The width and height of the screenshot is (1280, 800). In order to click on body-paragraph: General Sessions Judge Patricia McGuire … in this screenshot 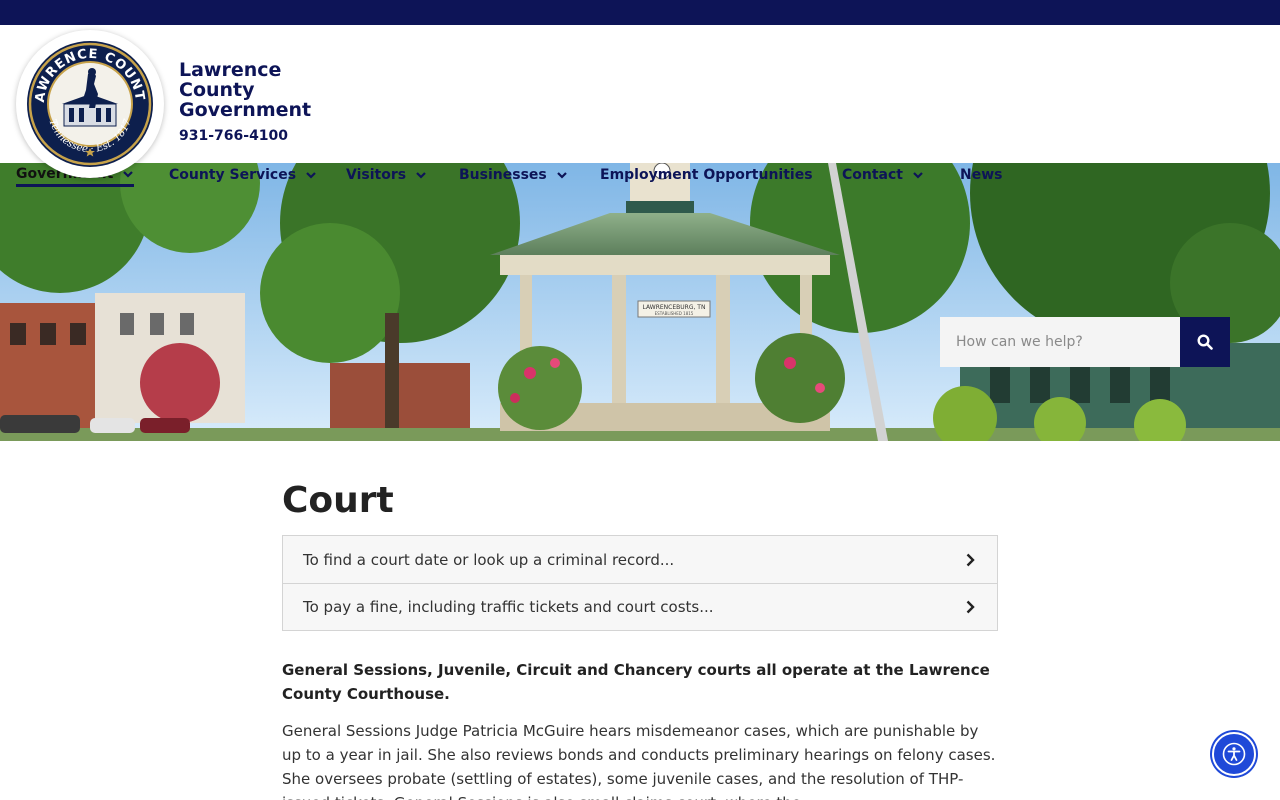, I will do `click(639, 761)`.